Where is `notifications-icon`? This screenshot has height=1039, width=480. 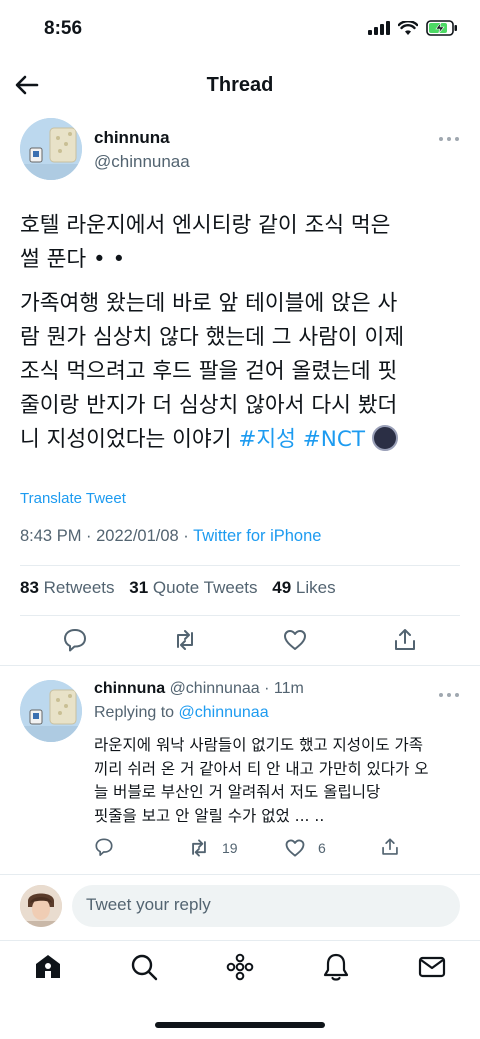
notifications-icon is located at coordinates (336, 967).